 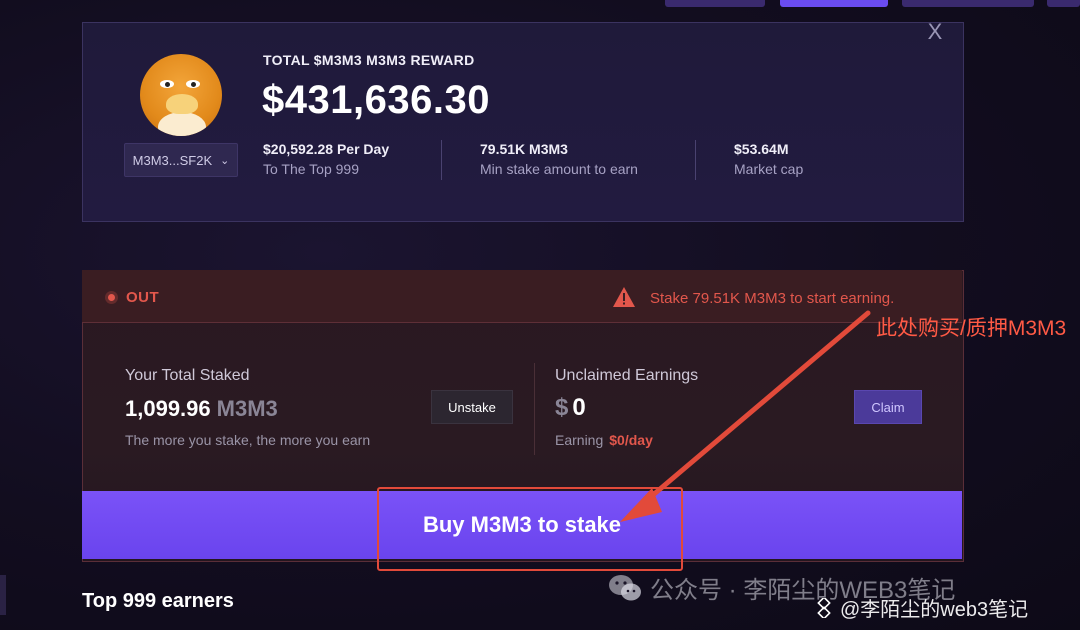 I want to click on stat-min-stake: 79.51K M3M3 Min stake amount to earn, so click(x=559, y=159).